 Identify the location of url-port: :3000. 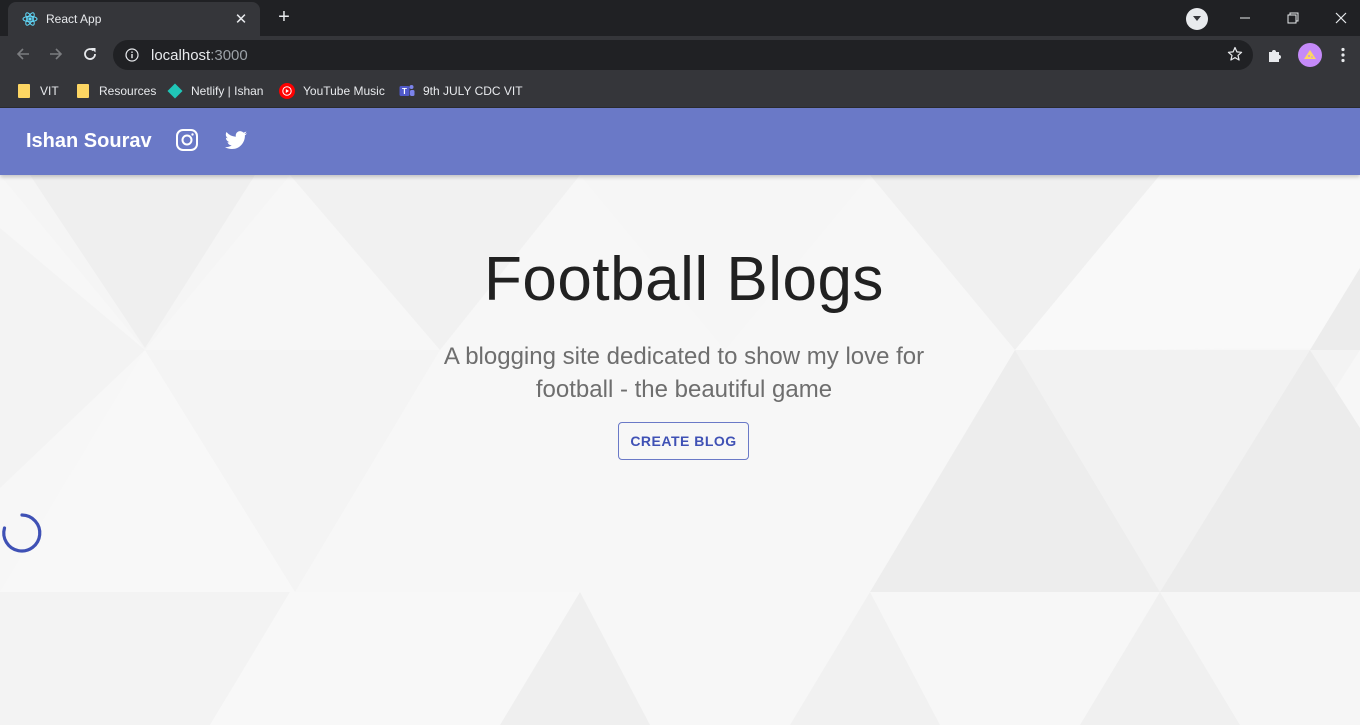
(229, 55).